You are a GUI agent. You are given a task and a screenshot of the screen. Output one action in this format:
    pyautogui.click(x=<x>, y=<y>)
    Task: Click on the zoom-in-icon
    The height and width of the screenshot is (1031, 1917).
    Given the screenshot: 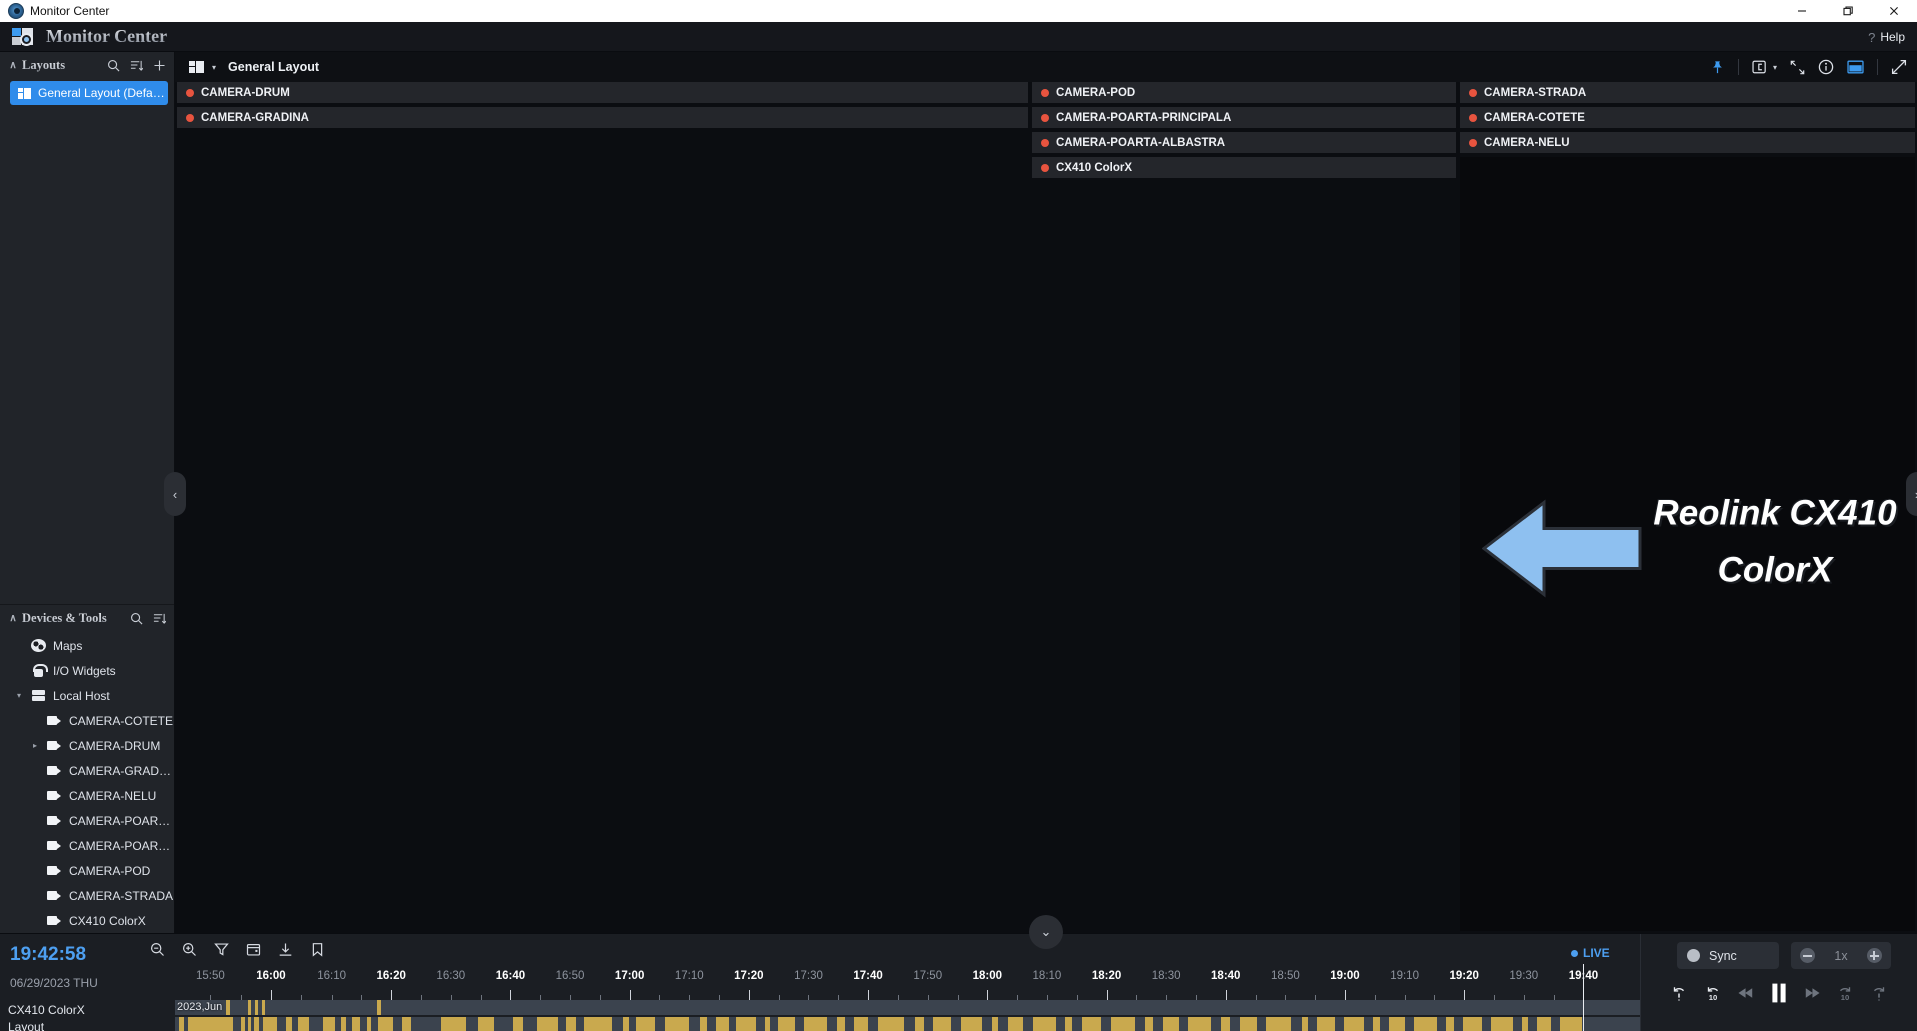 What is the action you would take?
    pyautogui.click(x=189, y=949)
    